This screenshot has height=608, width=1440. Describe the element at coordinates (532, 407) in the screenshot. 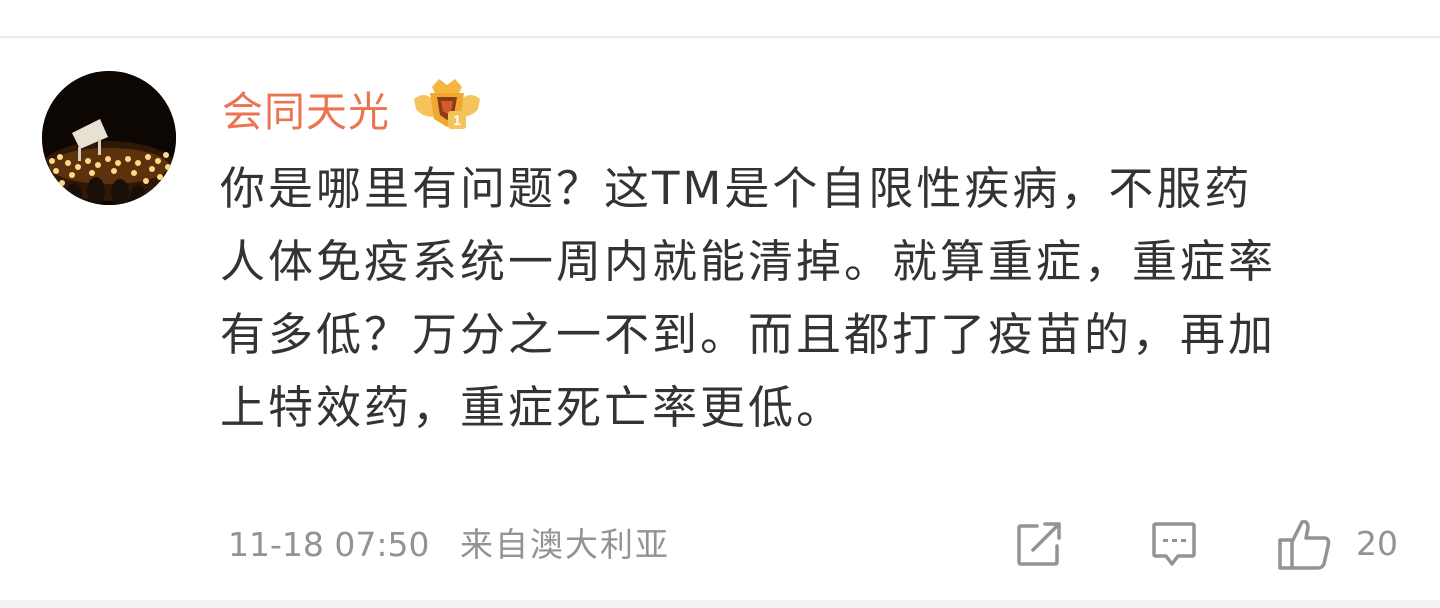

I see `comment-line: 上特效药，重症死亡率更低。` at that location.